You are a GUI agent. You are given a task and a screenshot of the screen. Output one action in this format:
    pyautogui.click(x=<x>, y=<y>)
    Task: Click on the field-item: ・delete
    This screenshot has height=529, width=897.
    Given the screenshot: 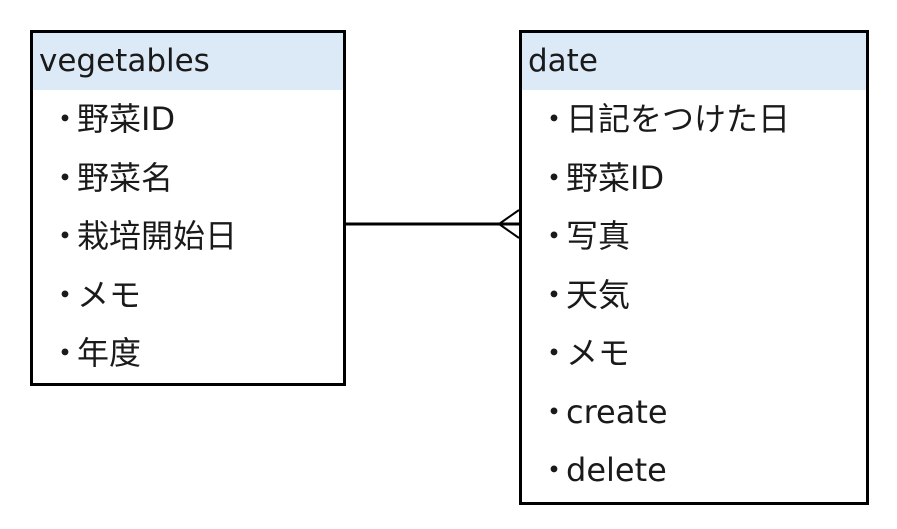 What is the action you would take?
    pyautogui.click(x=694, y=470)
    